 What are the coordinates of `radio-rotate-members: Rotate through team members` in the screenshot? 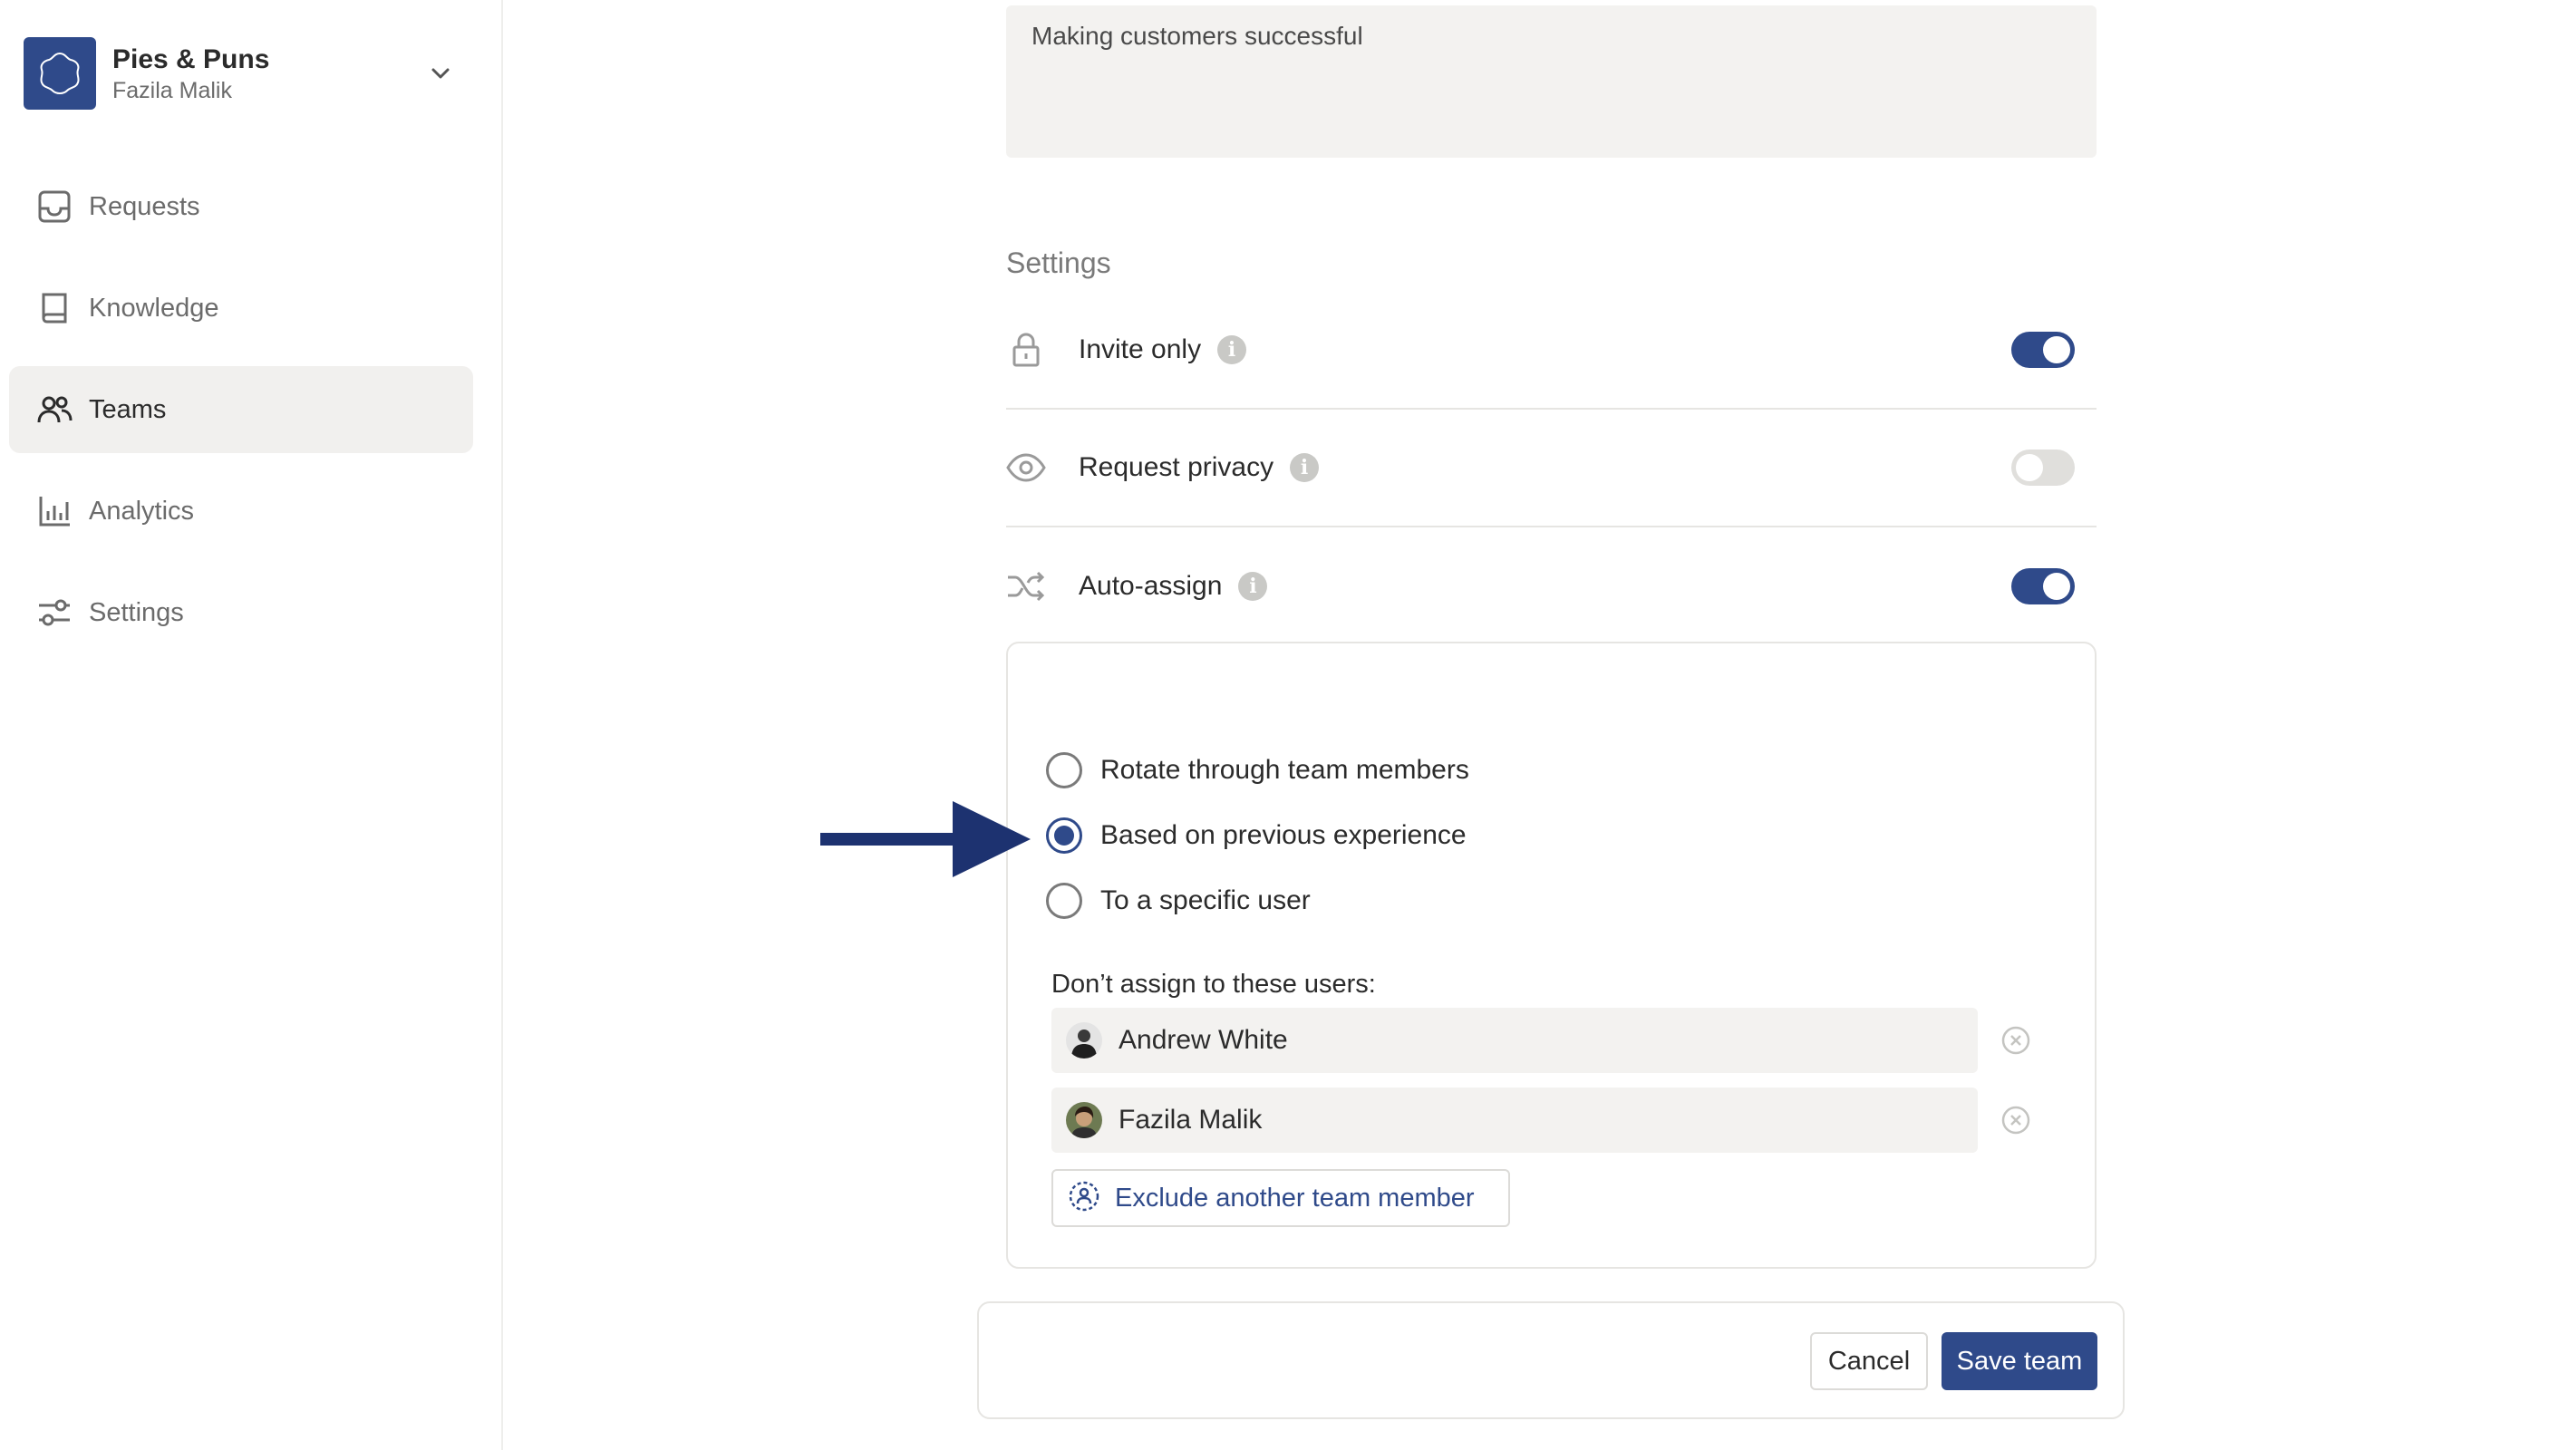 It's located at (1257, 770).